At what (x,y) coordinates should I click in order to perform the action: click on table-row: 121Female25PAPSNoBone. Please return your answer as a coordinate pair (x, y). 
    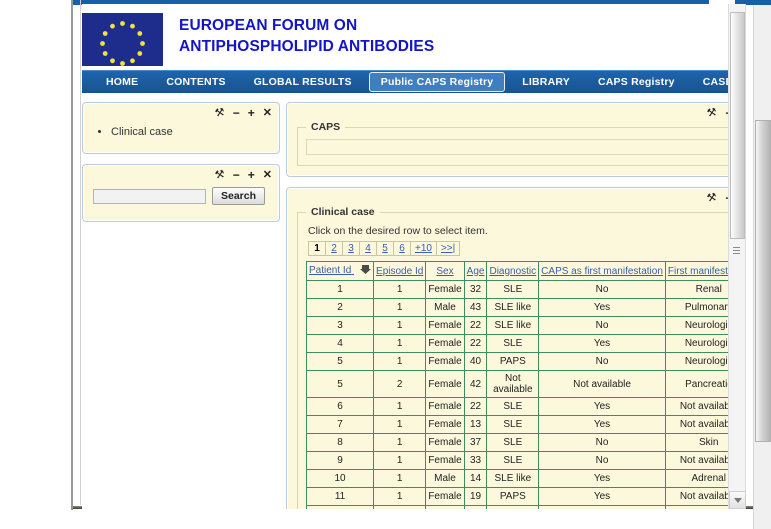
    Looking at the image, I should click on (516, 507).